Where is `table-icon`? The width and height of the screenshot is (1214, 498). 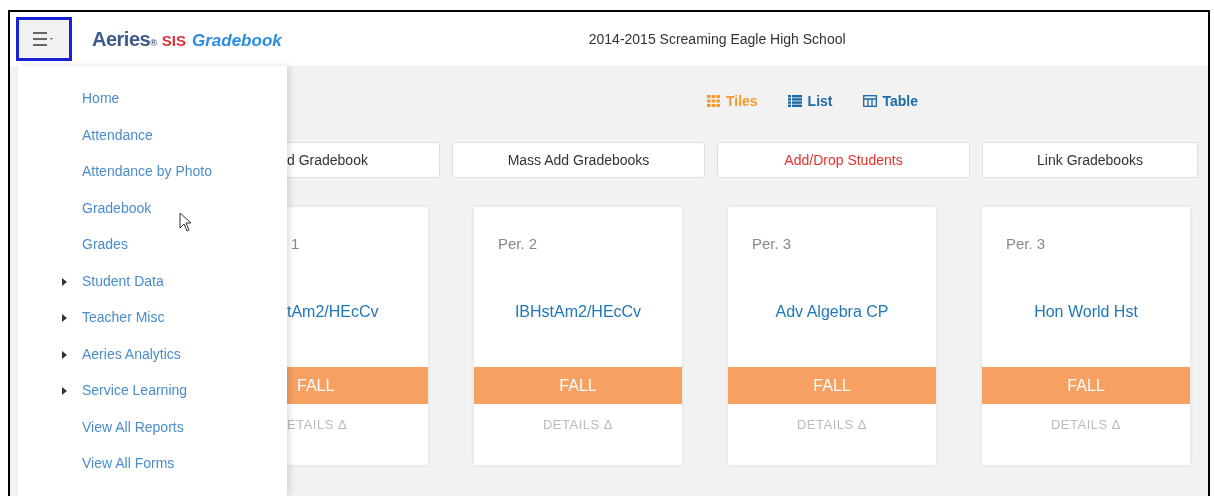
table-icon is located at coordinates (869, 101).